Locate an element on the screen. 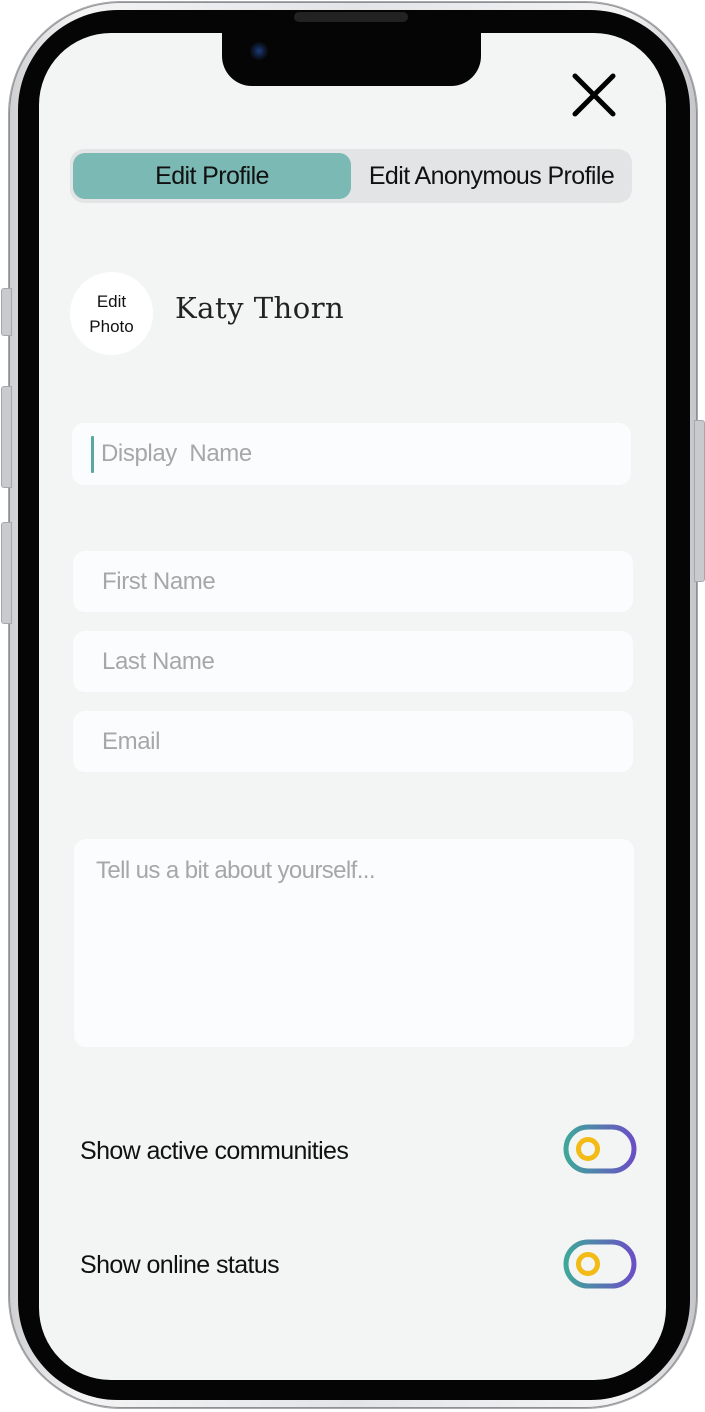 This screenshot has width=705, height=1412. bio-textarea is located at coordinates (354, 943).